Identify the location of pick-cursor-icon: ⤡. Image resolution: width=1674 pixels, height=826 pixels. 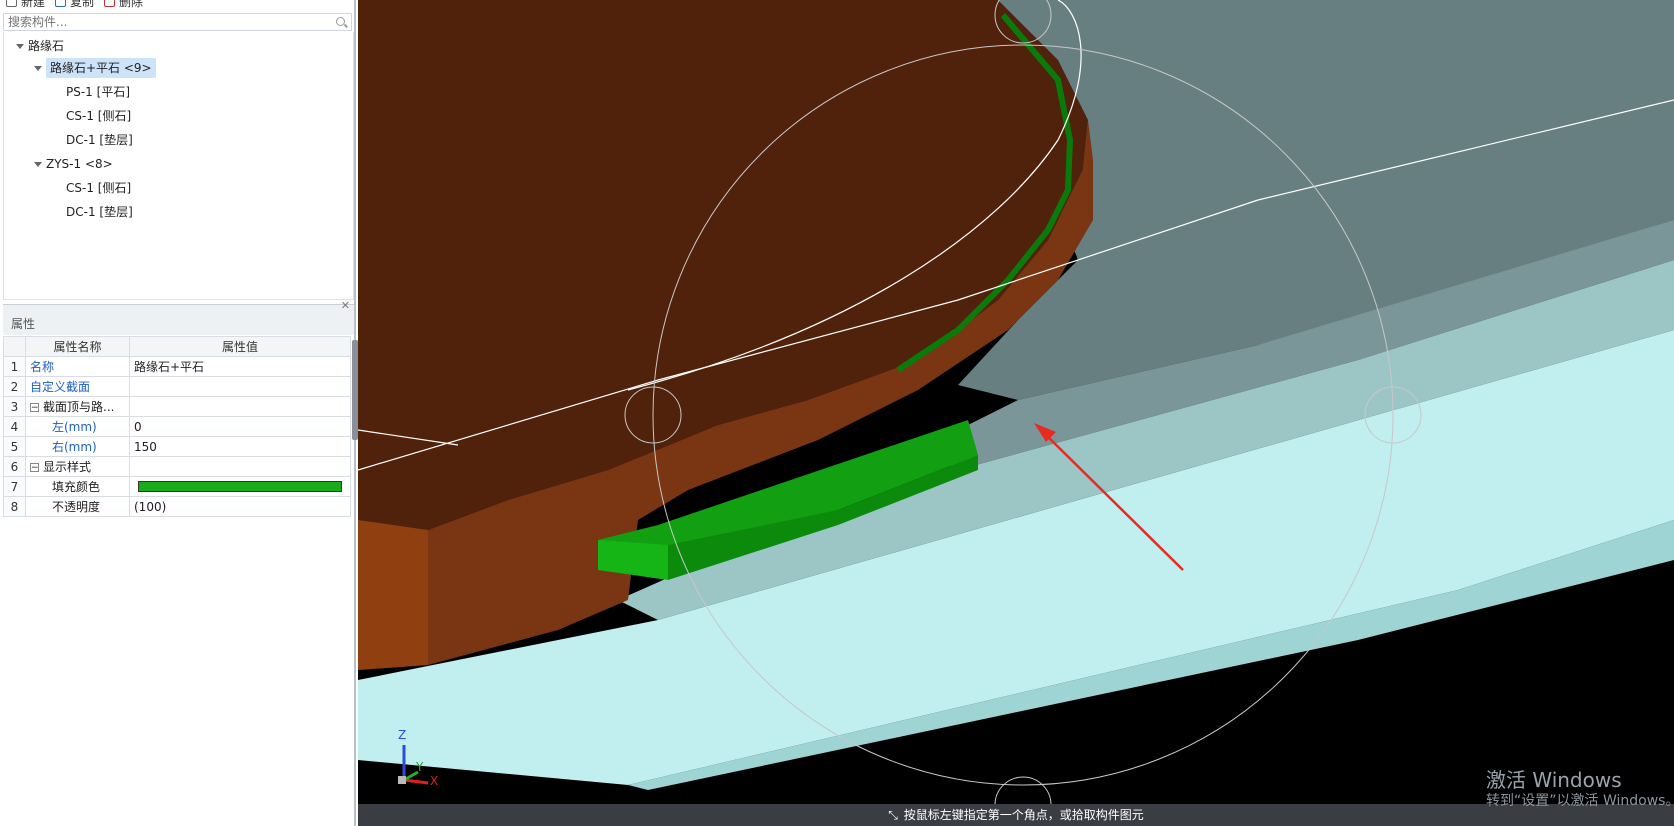
(893, 815).